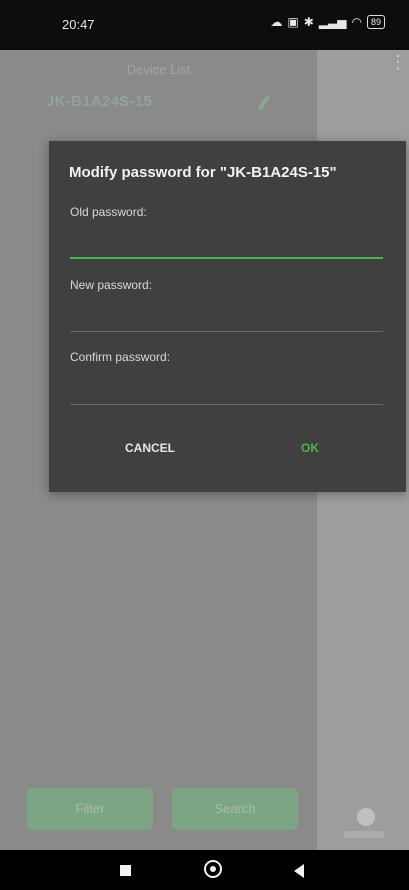 The image size is (409, 890). I want to click on signal-icon: ▂▃▅, so click(332, 22).